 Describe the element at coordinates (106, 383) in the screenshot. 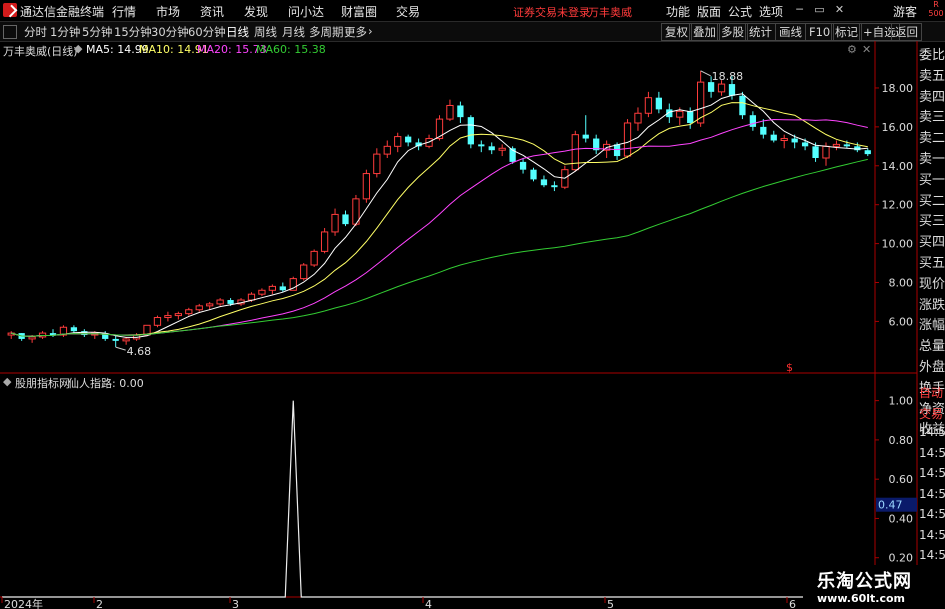

I see `indicator-value-label: 仙人指路: 0.00` at that location.